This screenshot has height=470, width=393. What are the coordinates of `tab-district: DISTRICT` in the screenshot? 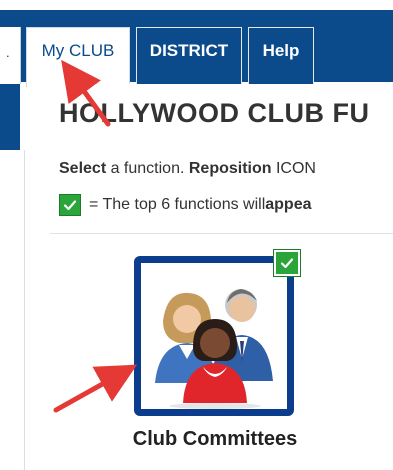 It's located at (189, 55).